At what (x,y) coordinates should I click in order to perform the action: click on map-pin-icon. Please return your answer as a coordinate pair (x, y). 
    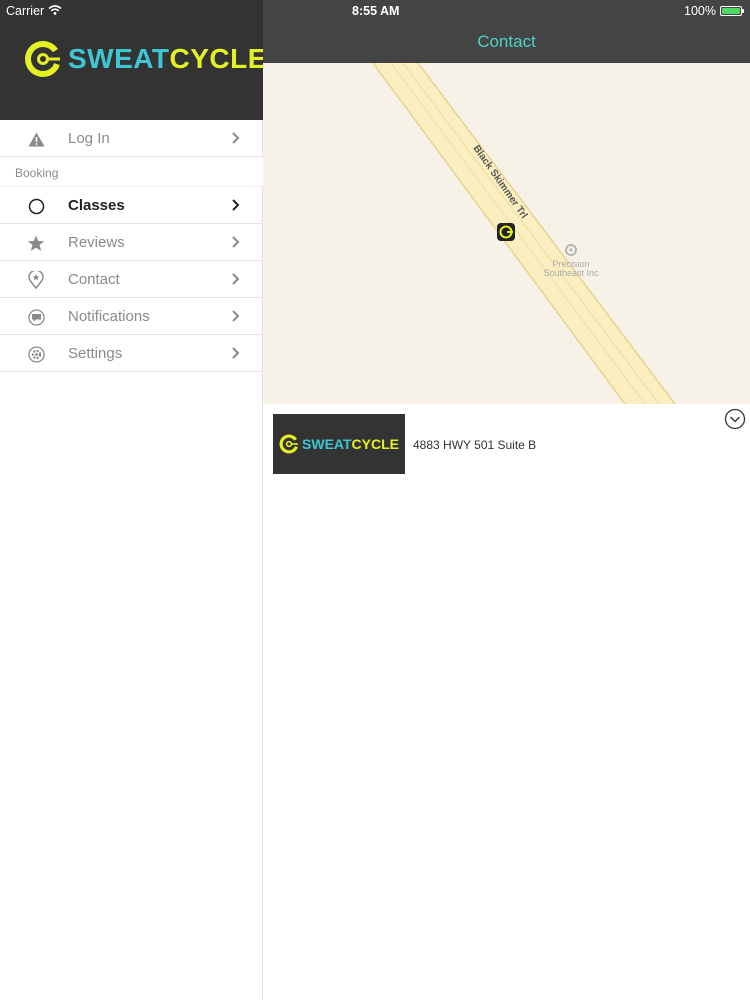
    Looking at the image, I should click on (36, 280).